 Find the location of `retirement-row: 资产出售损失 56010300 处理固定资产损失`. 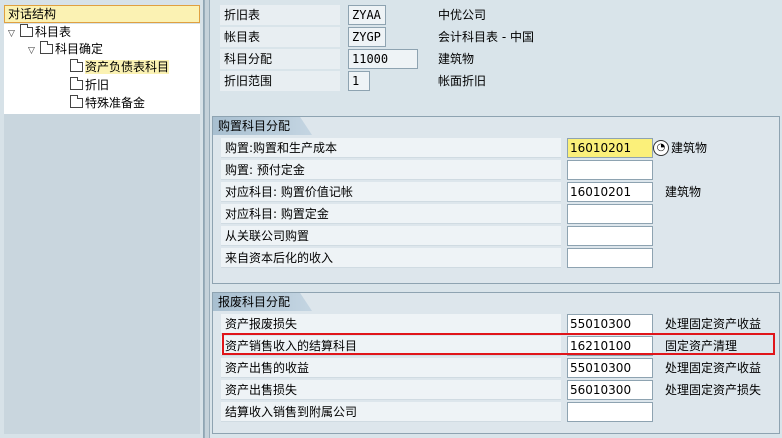

retirement-row: 资产出售损失 56010300 处理固定资产损失 is located at coordinates (499, 390).